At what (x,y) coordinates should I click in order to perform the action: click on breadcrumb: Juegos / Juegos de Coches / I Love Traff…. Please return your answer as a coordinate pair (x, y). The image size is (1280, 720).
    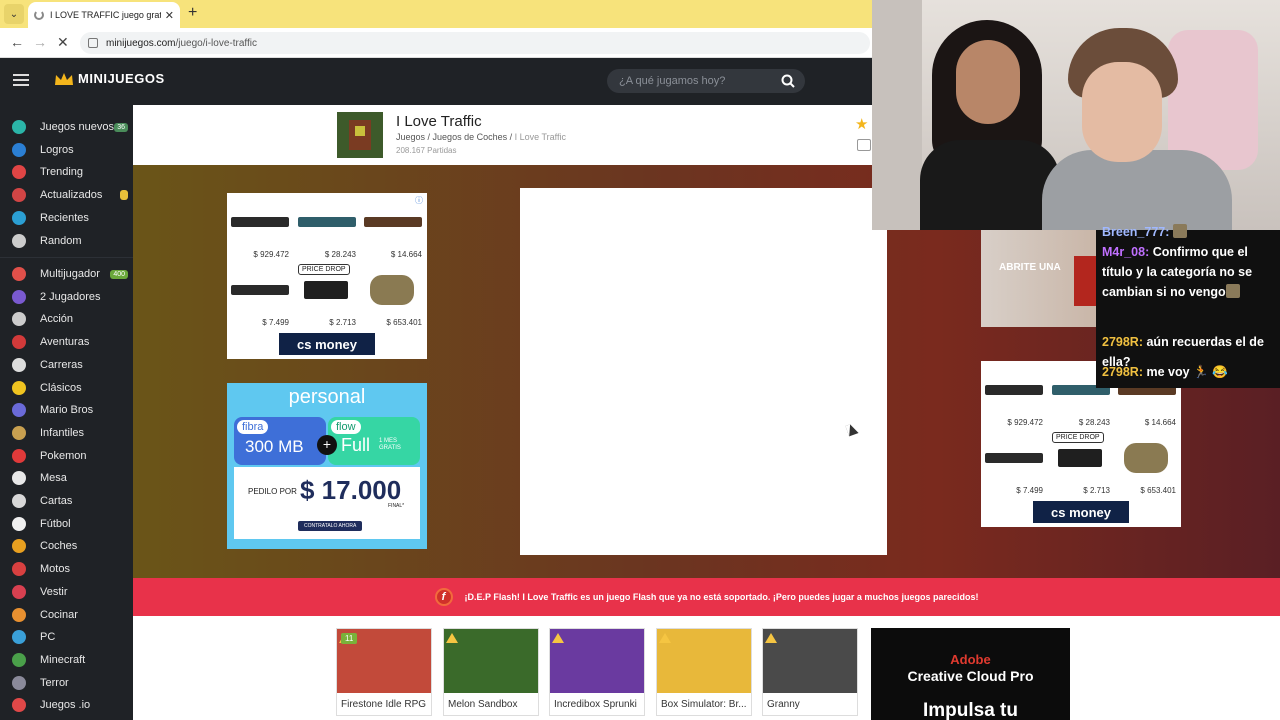
    Looking at the image, I should click on (481, 137).